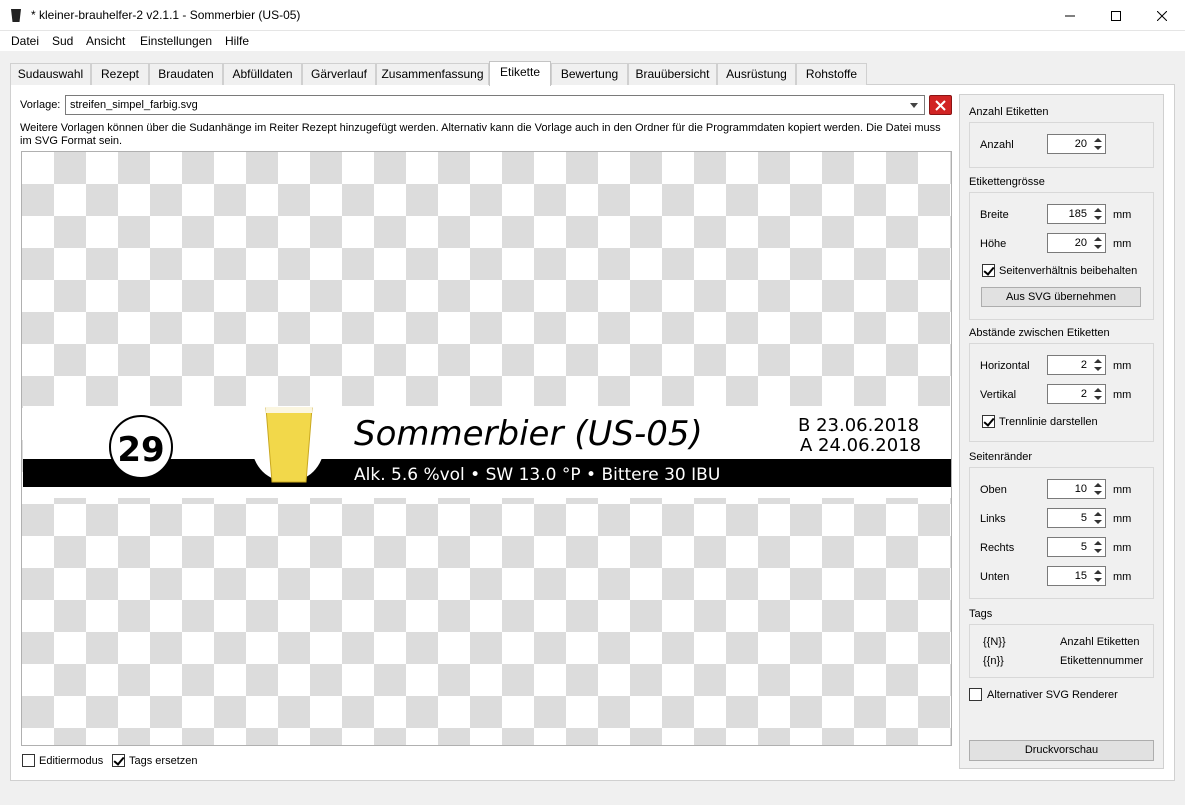 Image resolution: width=1185 pixels, height=805 pixels. I want to click on tag-number-token: {{n}}, so click(993, 661).